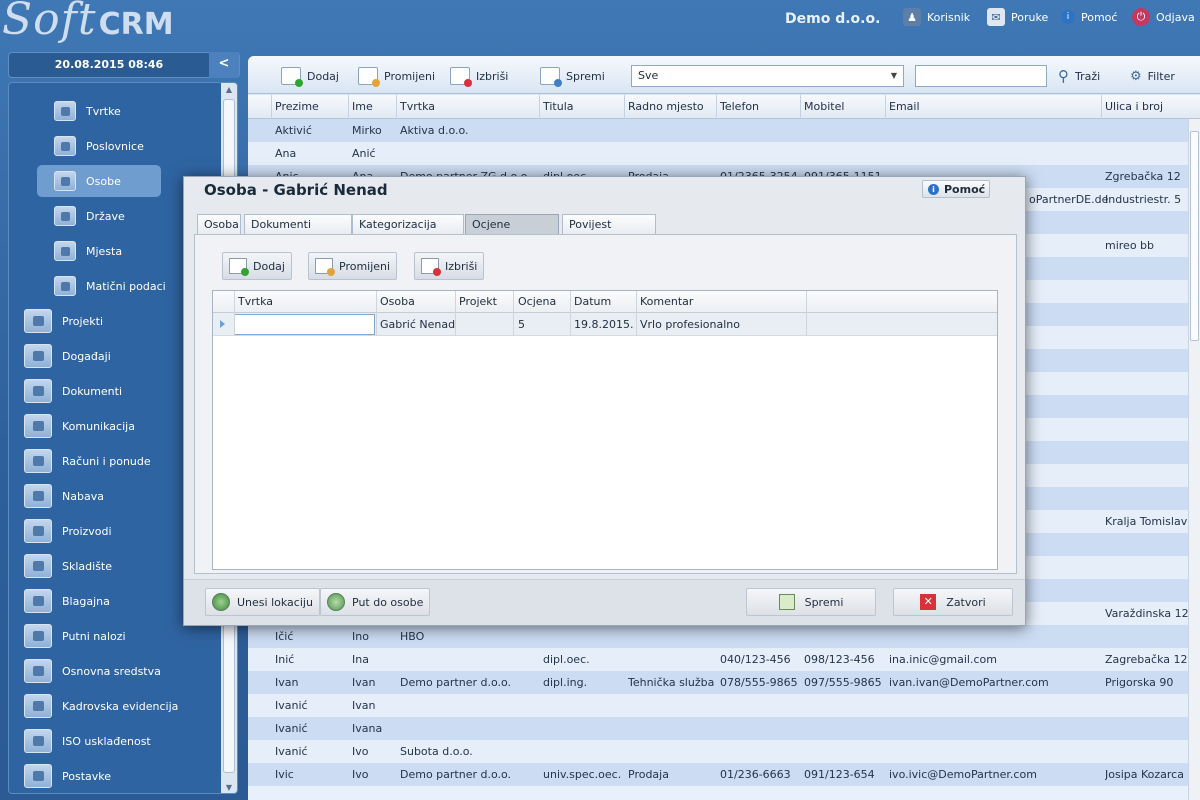 The width and height of the screenshot is (1200, 800). Describe the element at coordinates (114, 776) in the screenshot. I see `sidebar-item-postavke: Postavke` at that location.